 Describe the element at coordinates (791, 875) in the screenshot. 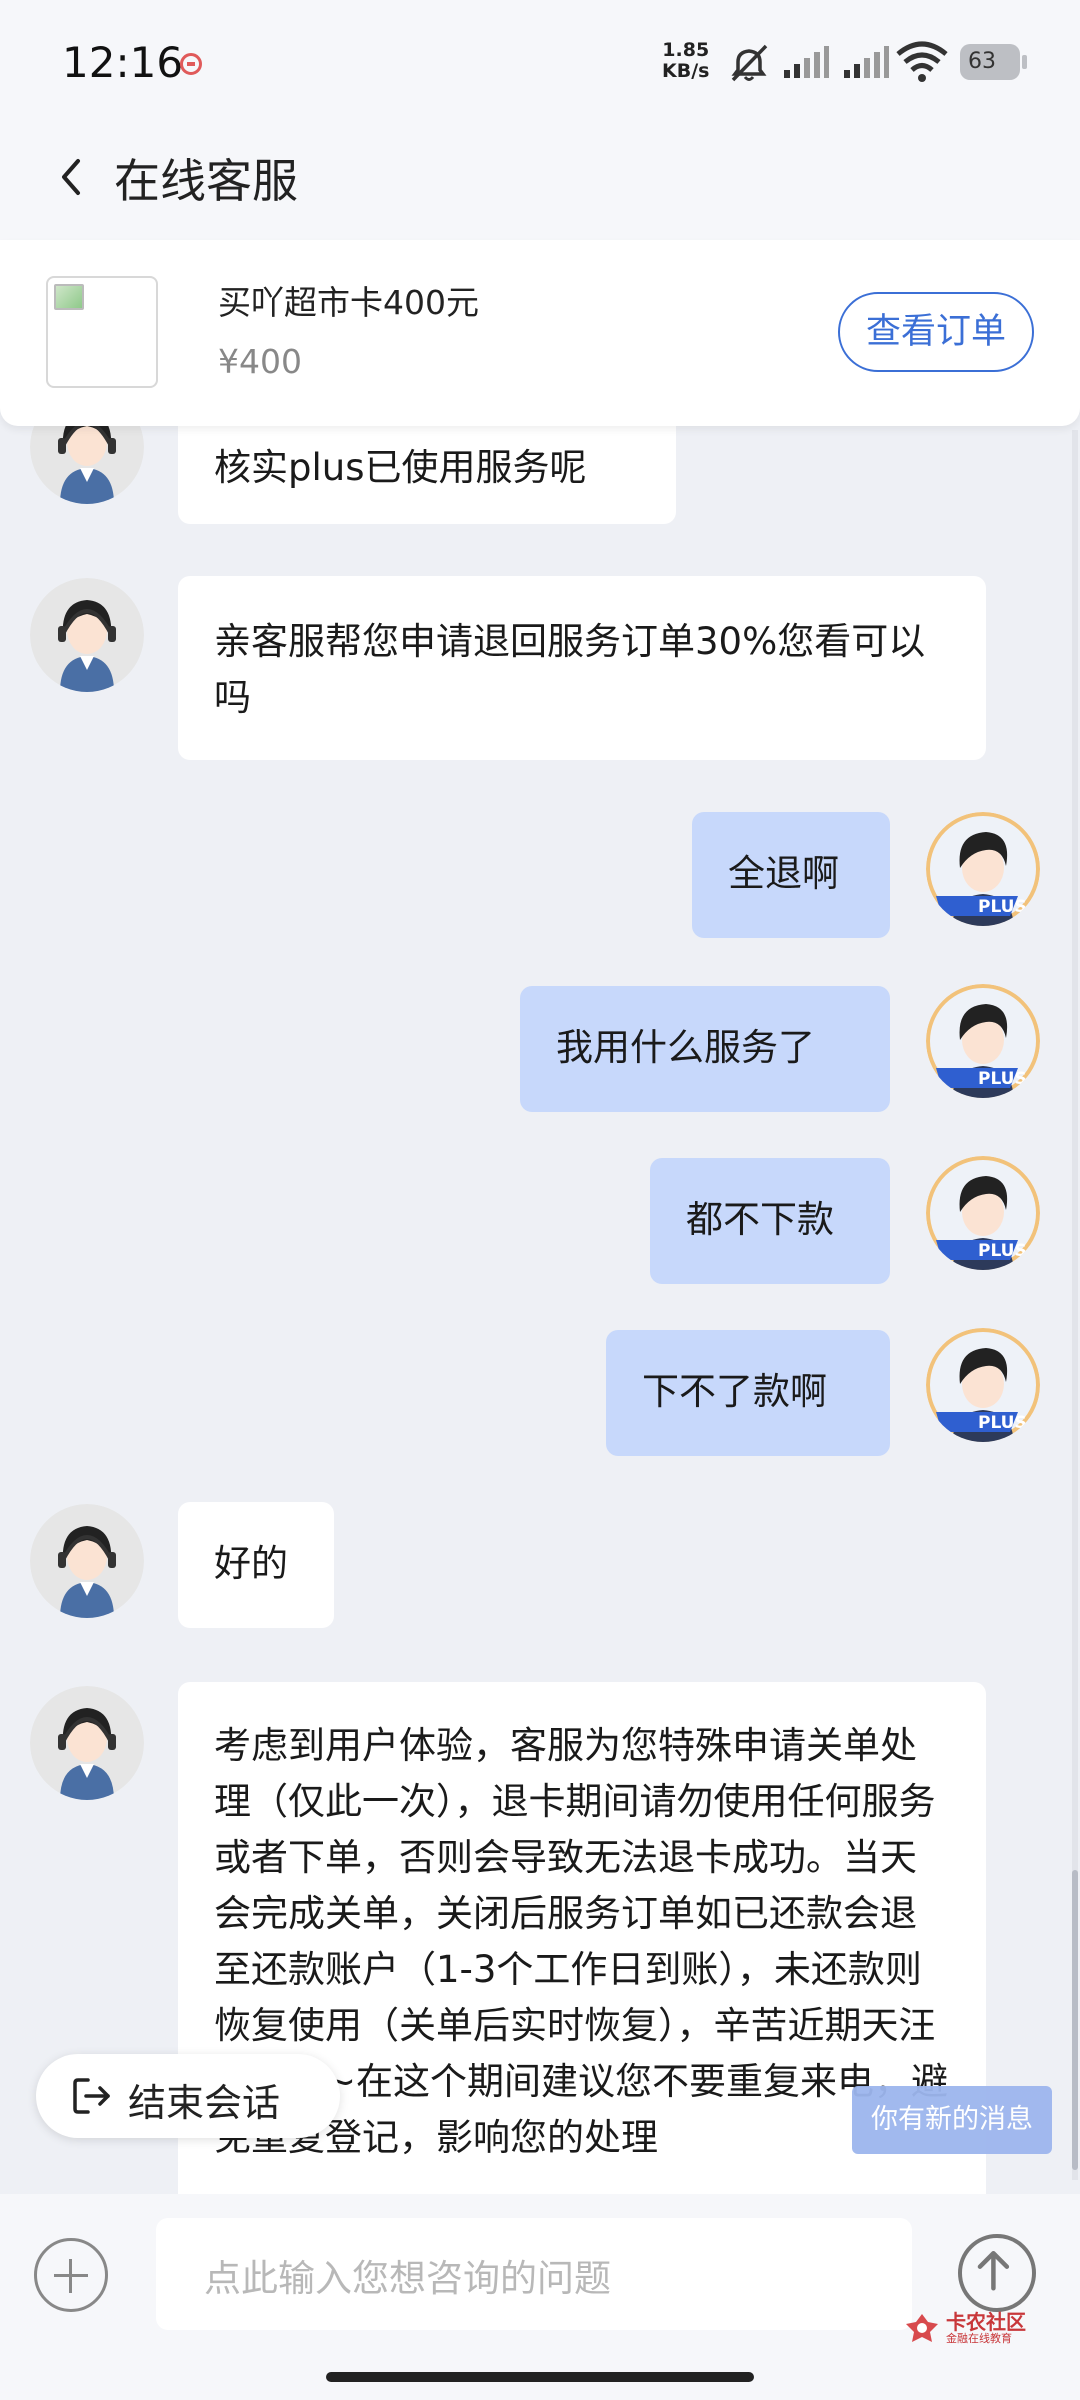

I see `message-bubble: 全退啊` at that location.